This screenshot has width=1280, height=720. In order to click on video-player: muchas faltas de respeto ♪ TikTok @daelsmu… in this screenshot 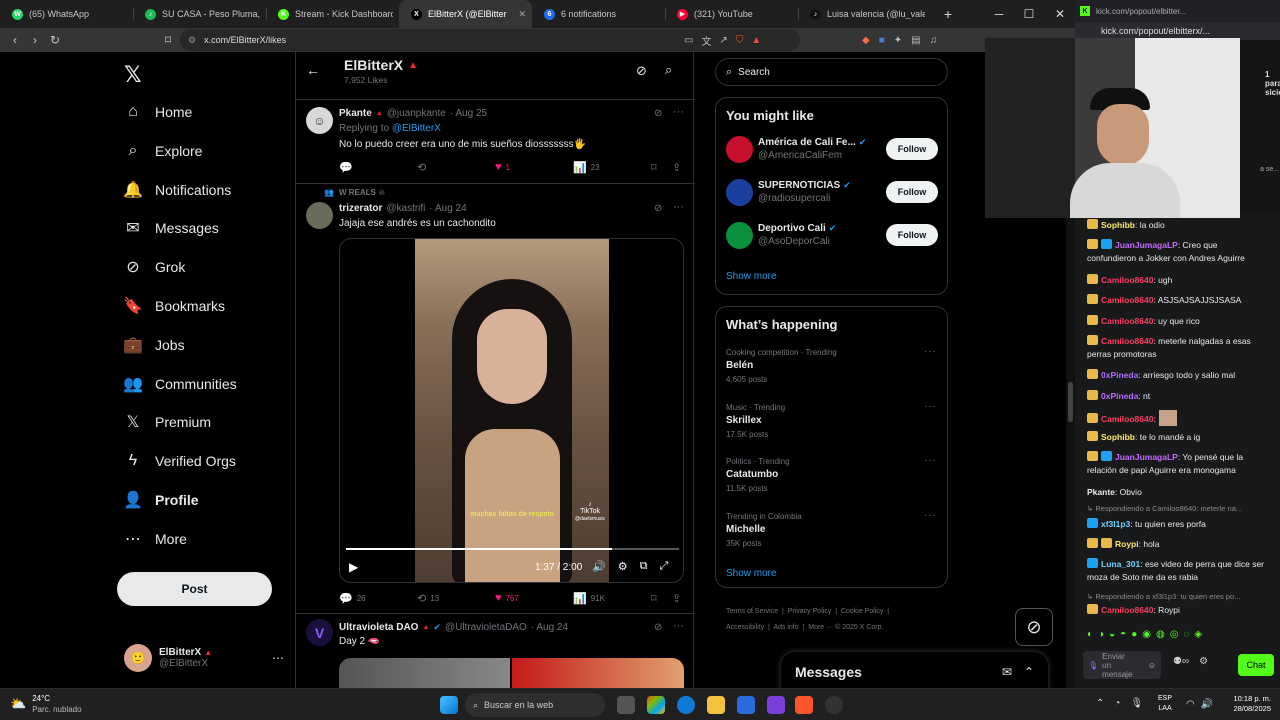, I will do `click(511, 410)`.